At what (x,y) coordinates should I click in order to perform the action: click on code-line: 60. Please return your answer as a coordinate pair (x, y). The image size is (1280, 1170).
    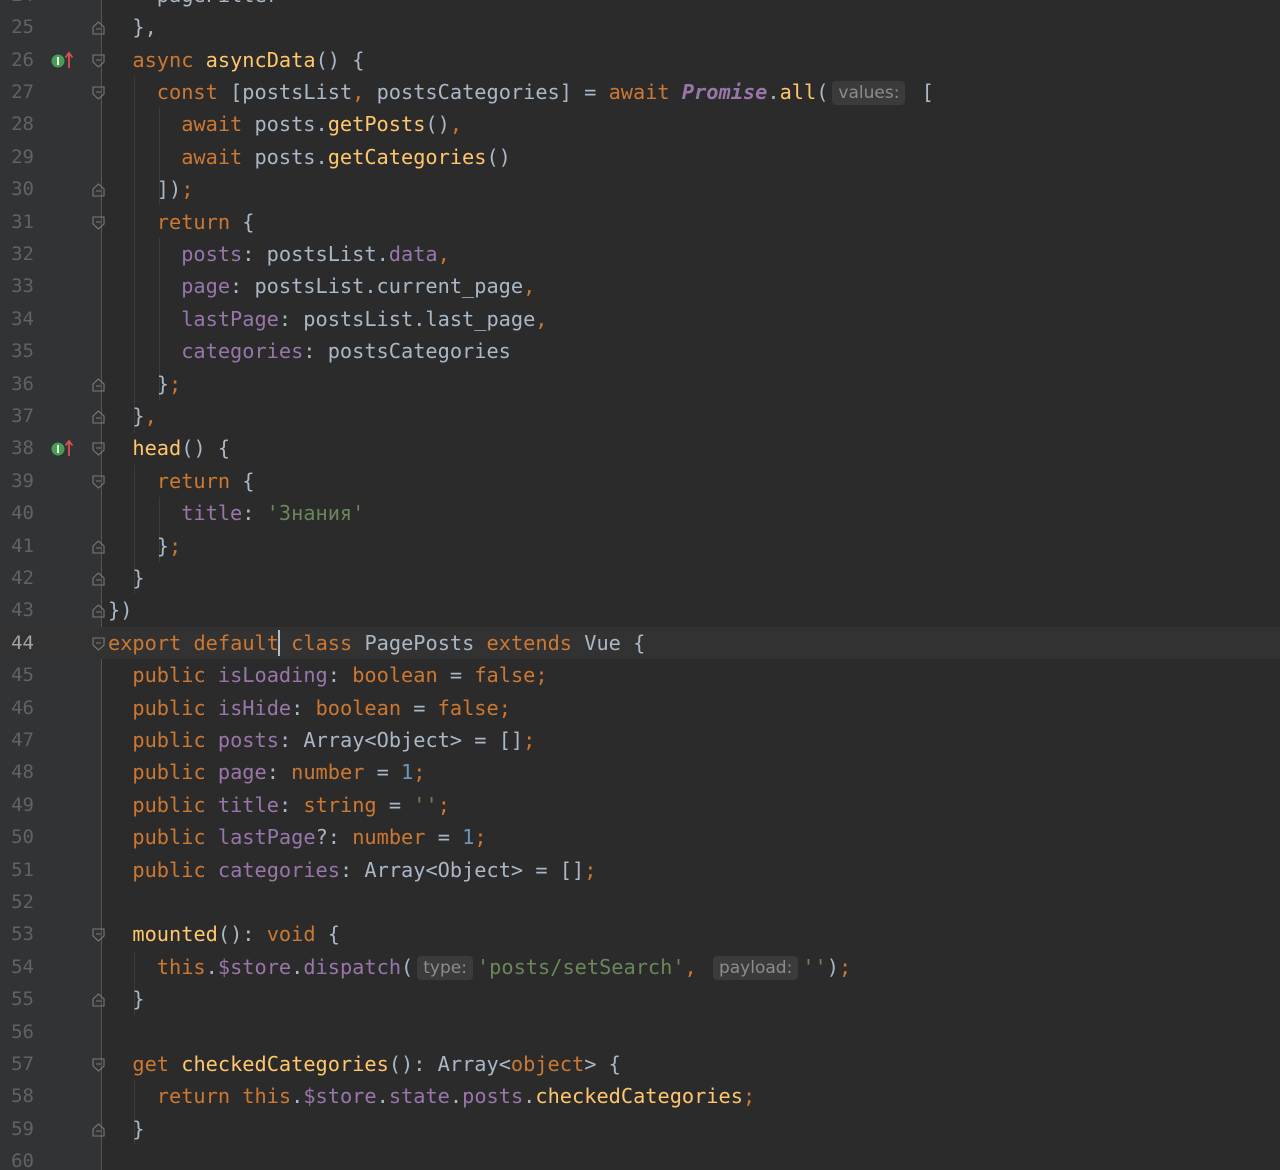
    Looking at the image, I should click on (640, 1157).